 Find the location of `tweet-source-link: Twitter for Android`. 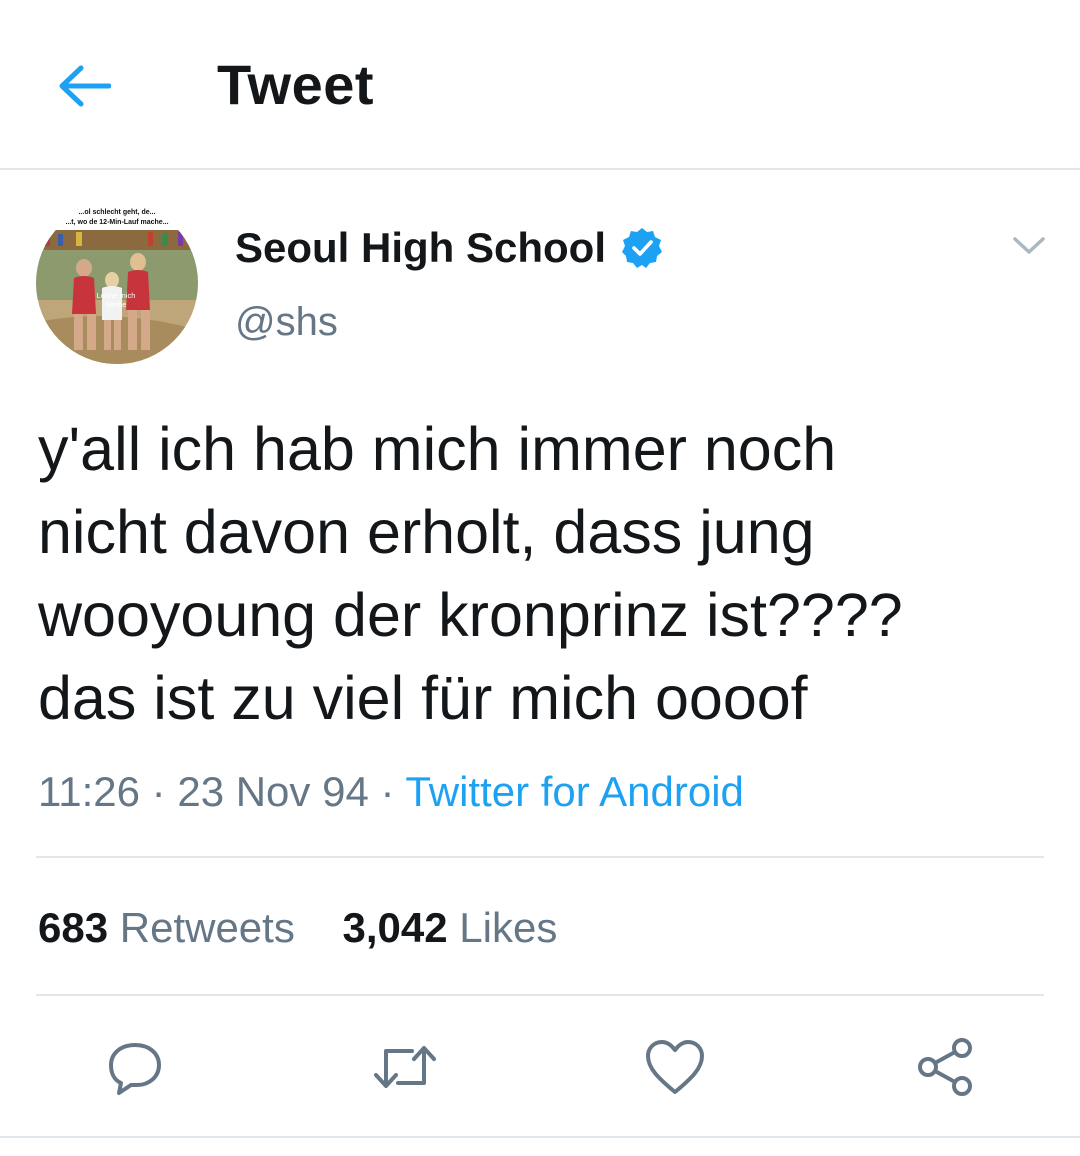

tweet-source-link: Twitter for Android is located at coordinates (574, 791).